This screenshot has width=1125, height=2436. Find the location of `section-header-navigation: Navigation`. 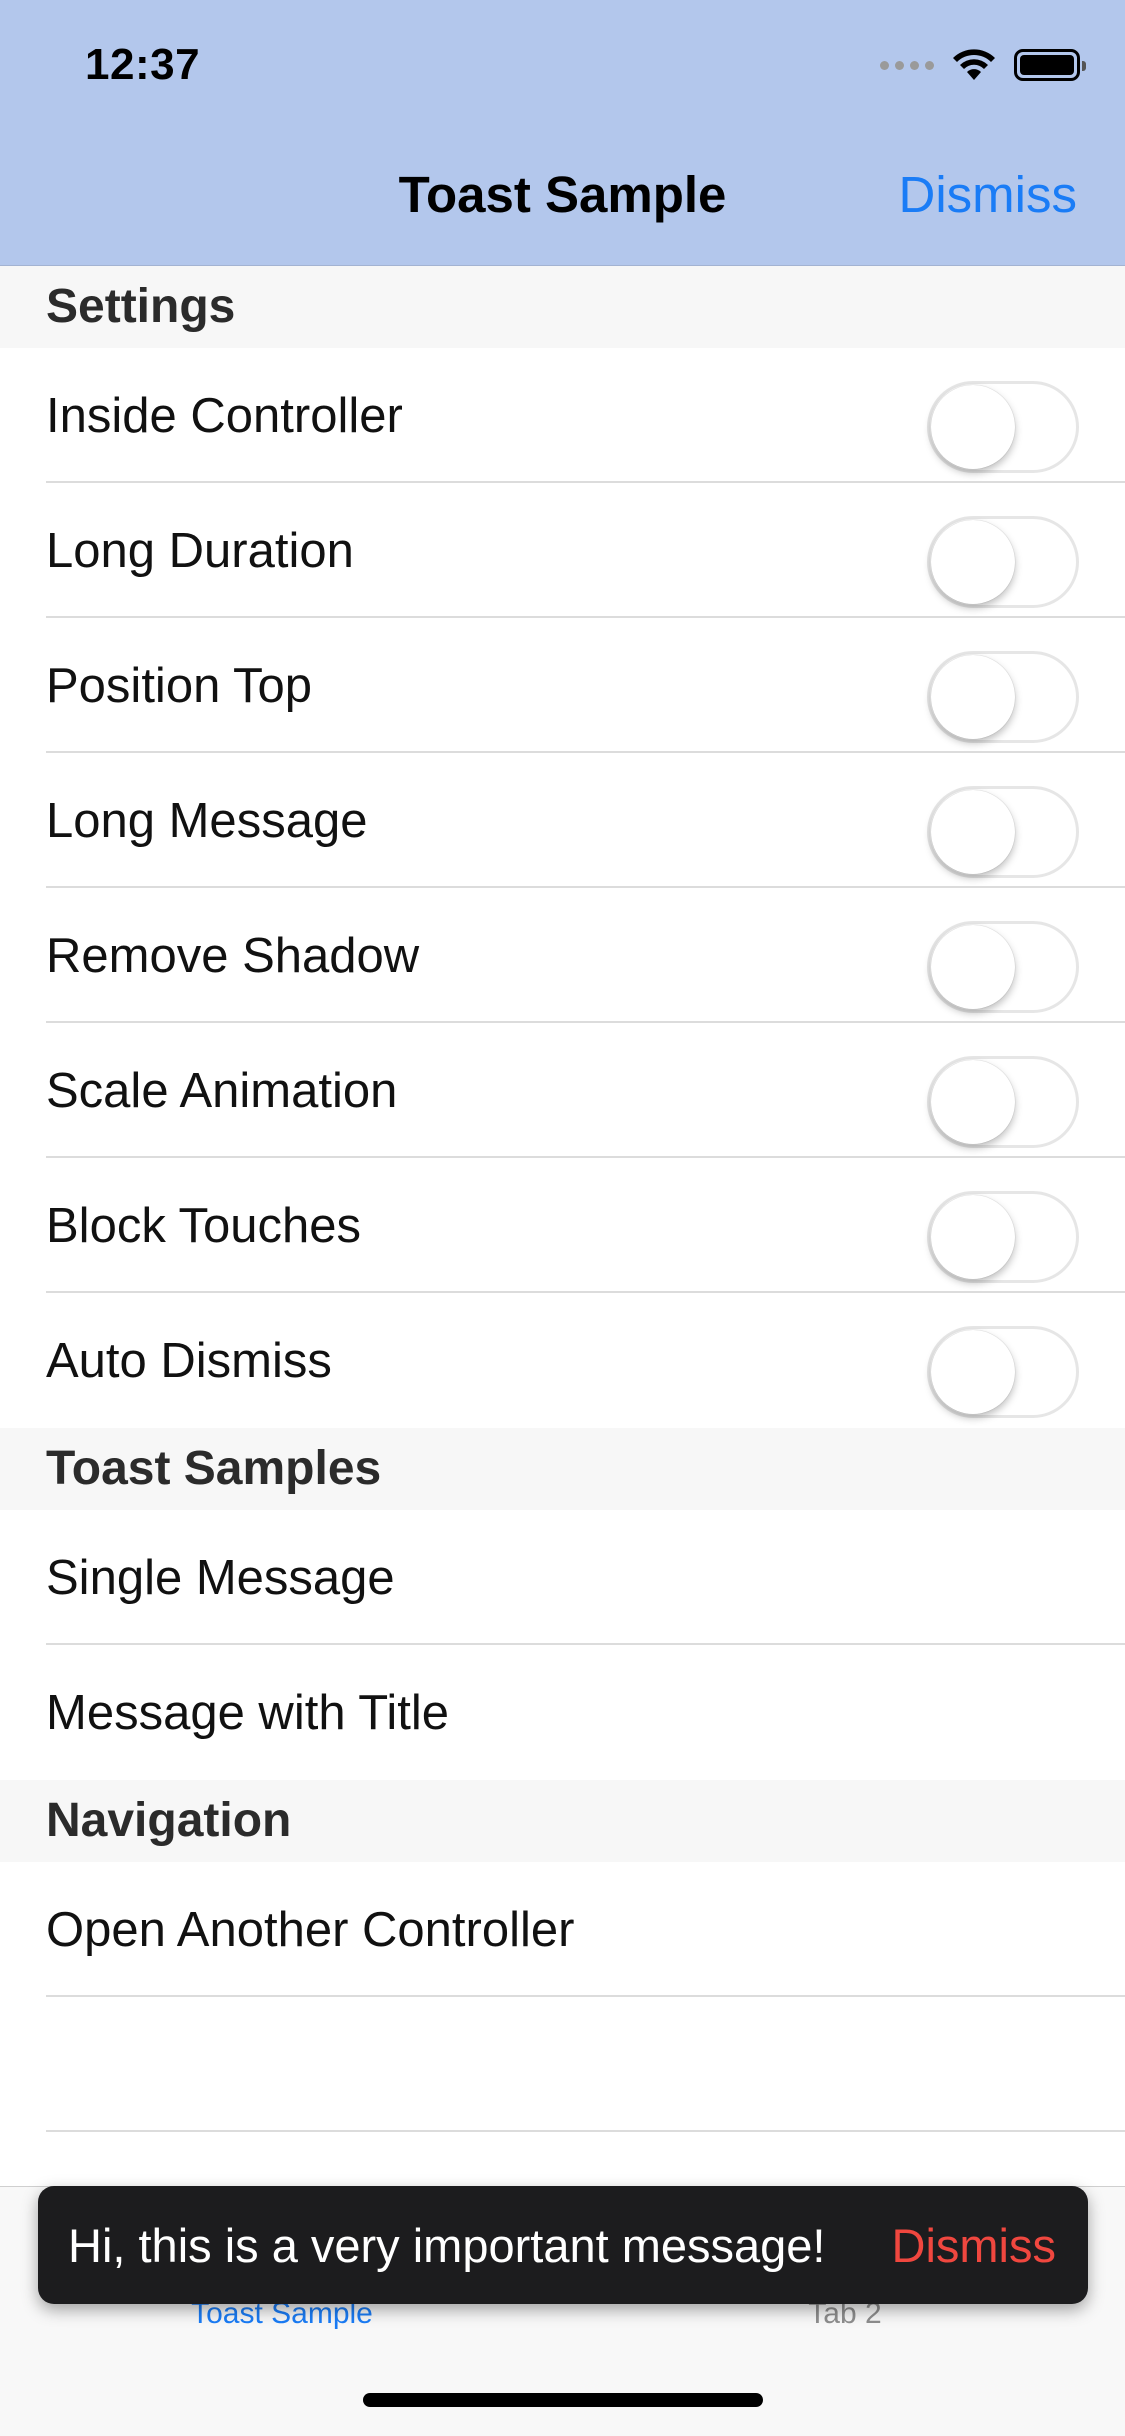

section-header-navigation: Navigation is located at coordinates (562, 1821).